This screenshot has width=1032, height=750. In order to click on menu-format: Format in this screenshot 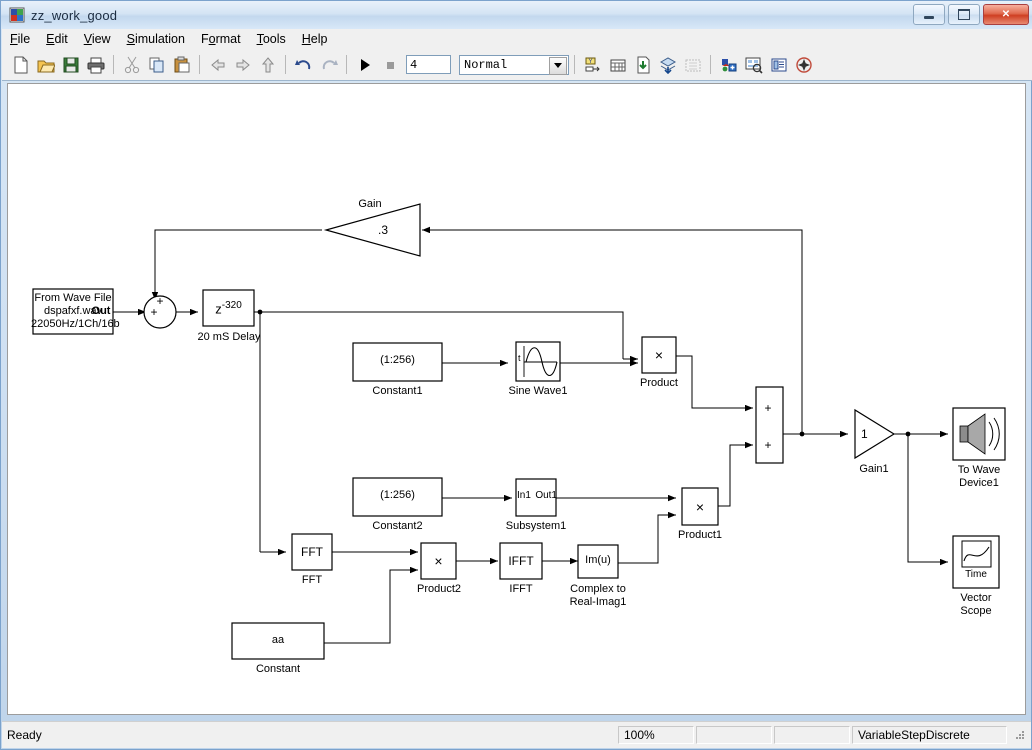, I will do `click(221, 39)`.